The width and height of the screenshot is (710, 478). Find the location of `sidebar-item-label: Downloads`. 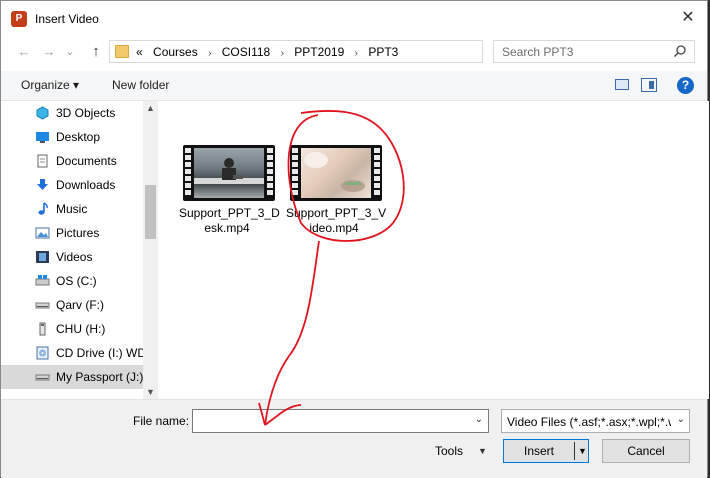

sidebar-item-label: Downloads is located at coordinates (86, 185).